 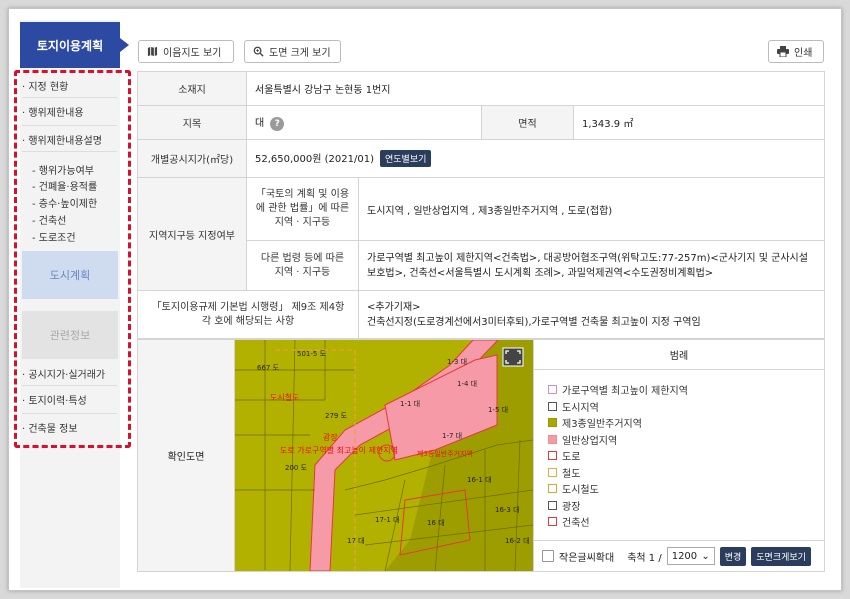 What do you see at coordinates (644, 558) in the screenshot?
I see `scale-label: 축척 1 /` at bounding box center [644, 558].